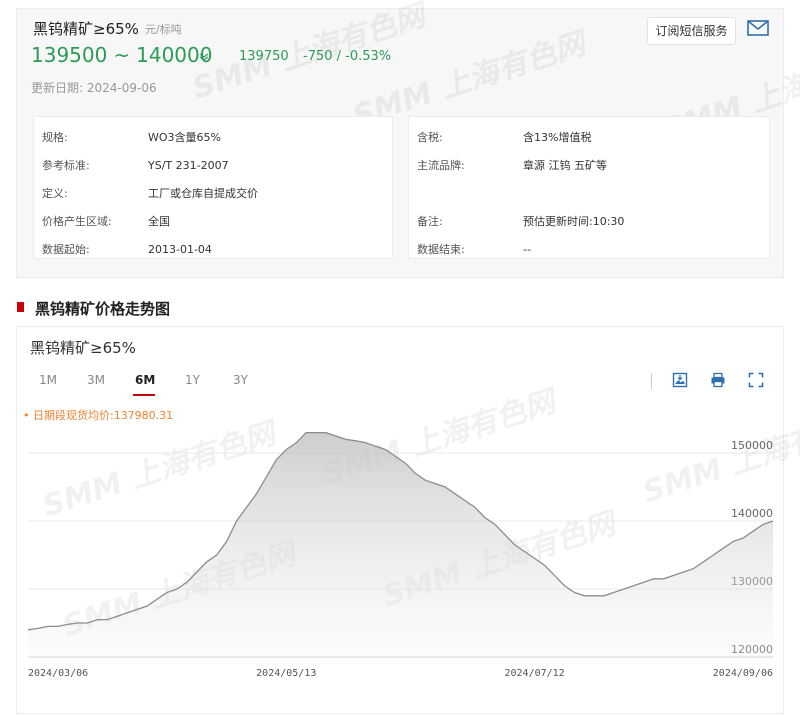  What do you see at coordinates (86, 29) in the screenshot?
I see `product-name: 黑钨精矿≥65%` at bounding box center [86, 29].